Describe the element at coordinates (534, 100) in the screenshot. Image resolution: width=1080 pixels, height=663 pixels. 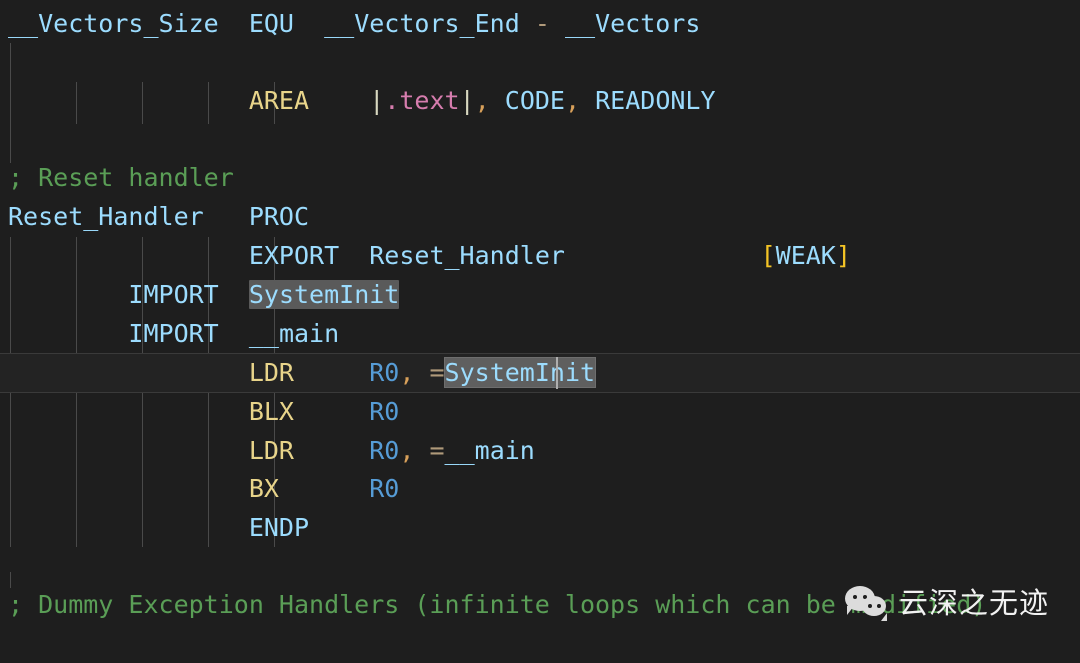
I see `code-token: CODE` at that location.